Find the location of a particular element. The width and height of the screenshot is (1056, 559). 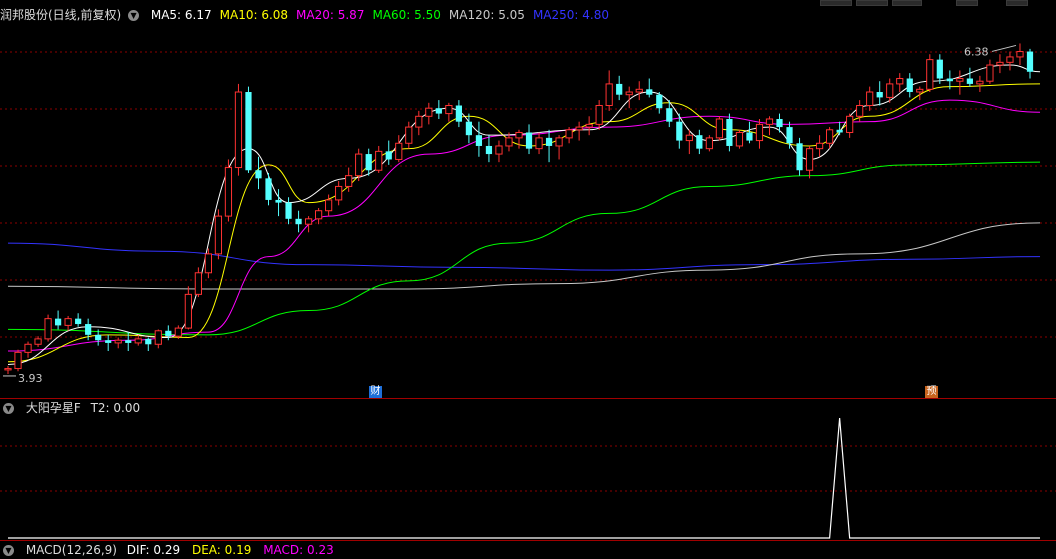

ma-label: MA10: 6.08 is located at coordinates (254, 15).